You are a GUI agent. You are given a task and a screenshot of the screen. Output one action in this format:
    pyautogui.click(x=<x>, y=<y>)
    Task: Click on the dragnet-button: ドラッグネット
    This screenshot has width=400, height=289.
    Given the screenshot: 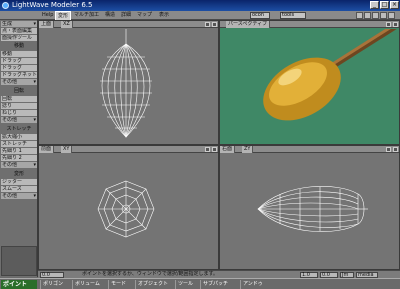 What is the action you would take?
    pyautogui.click(x=19, y=75)
    